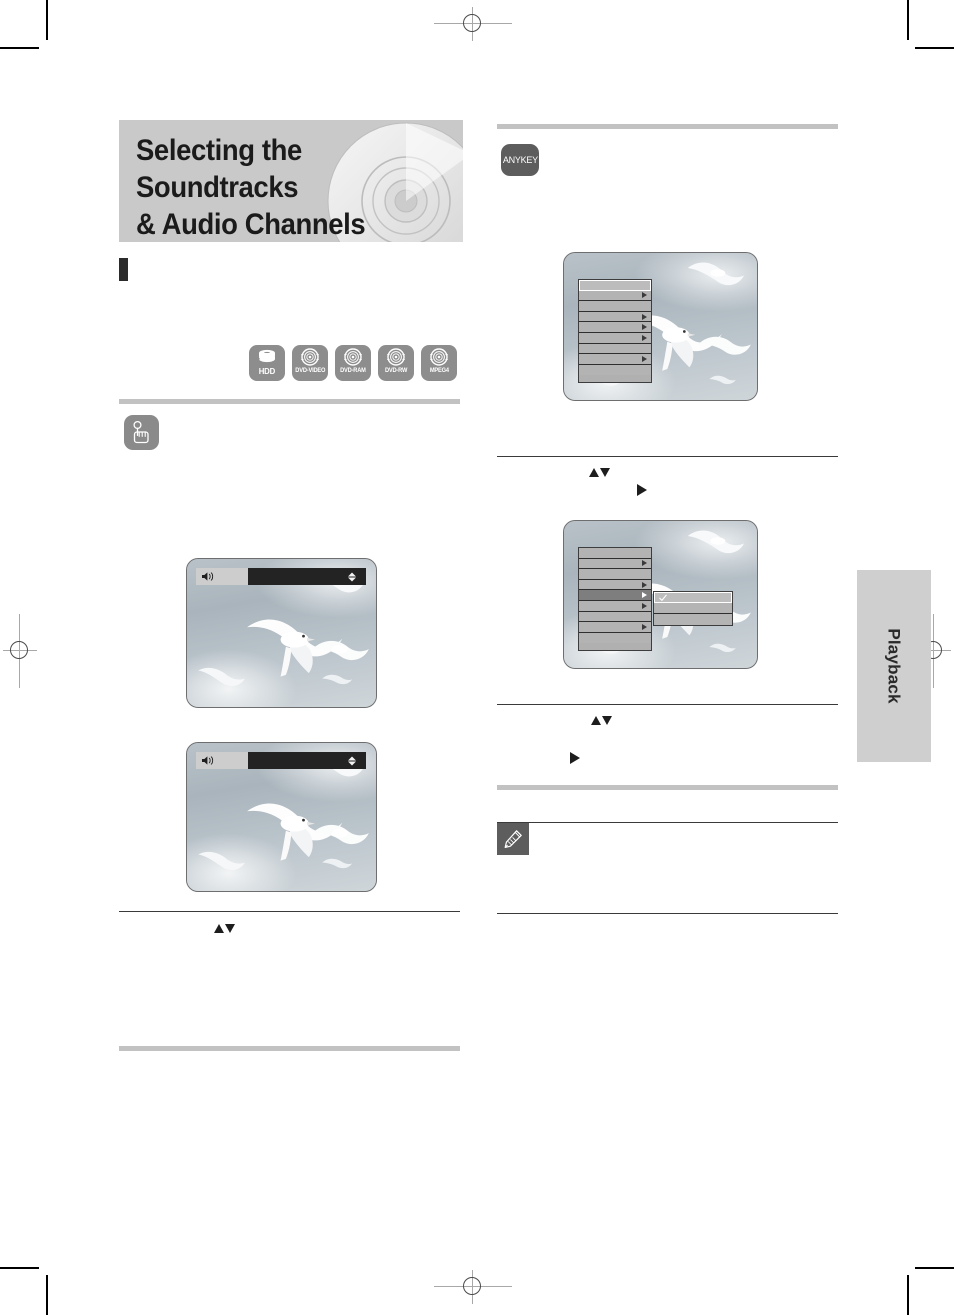 The height and width of the screenshot is (1315, 954). I want to click on right-section-divider-bottom, so click(667, 787).